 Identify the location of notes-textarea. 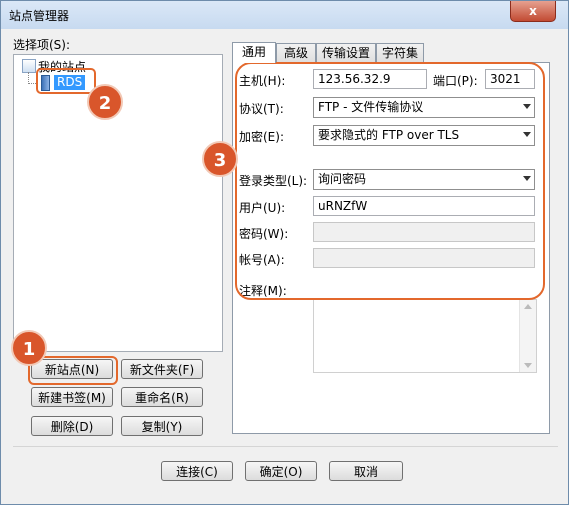
(425, 336).